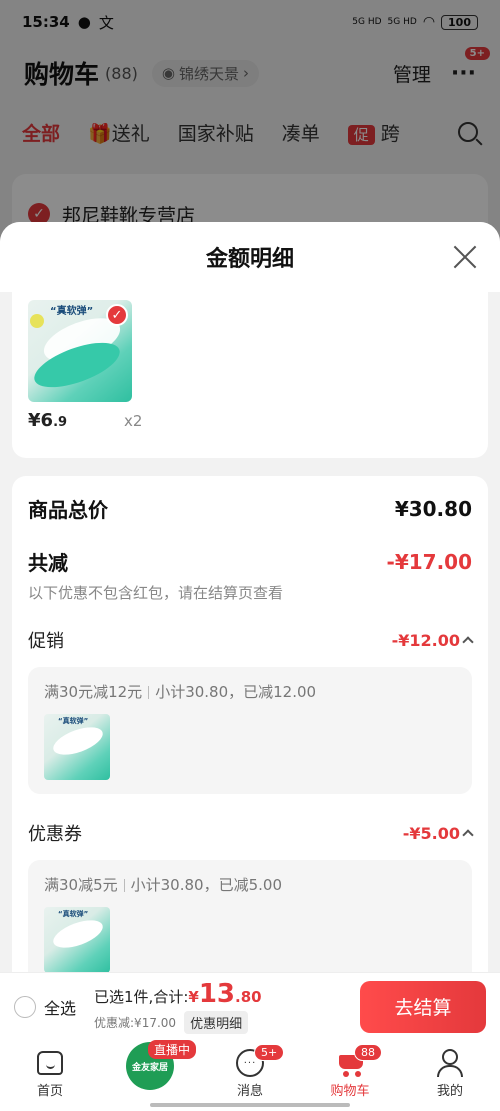 The height and width of the screenshot is (1111, 500). Describe the element at coordinates (350, 1071) in the screenshot. I see `tab-cart: 购物车 88` at that location.